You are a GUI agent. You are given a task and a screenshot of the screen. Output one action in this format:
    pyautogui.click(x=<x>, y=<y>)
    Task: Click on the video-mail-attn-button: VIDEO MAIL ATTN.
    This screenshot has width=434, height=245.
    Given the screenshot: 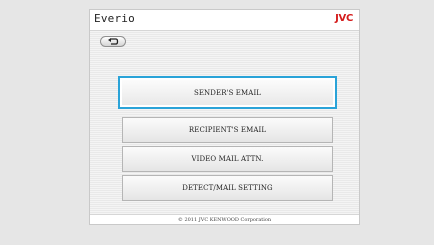 What is the action you would take?
    pyautogui.click(x=227, y=159)
    